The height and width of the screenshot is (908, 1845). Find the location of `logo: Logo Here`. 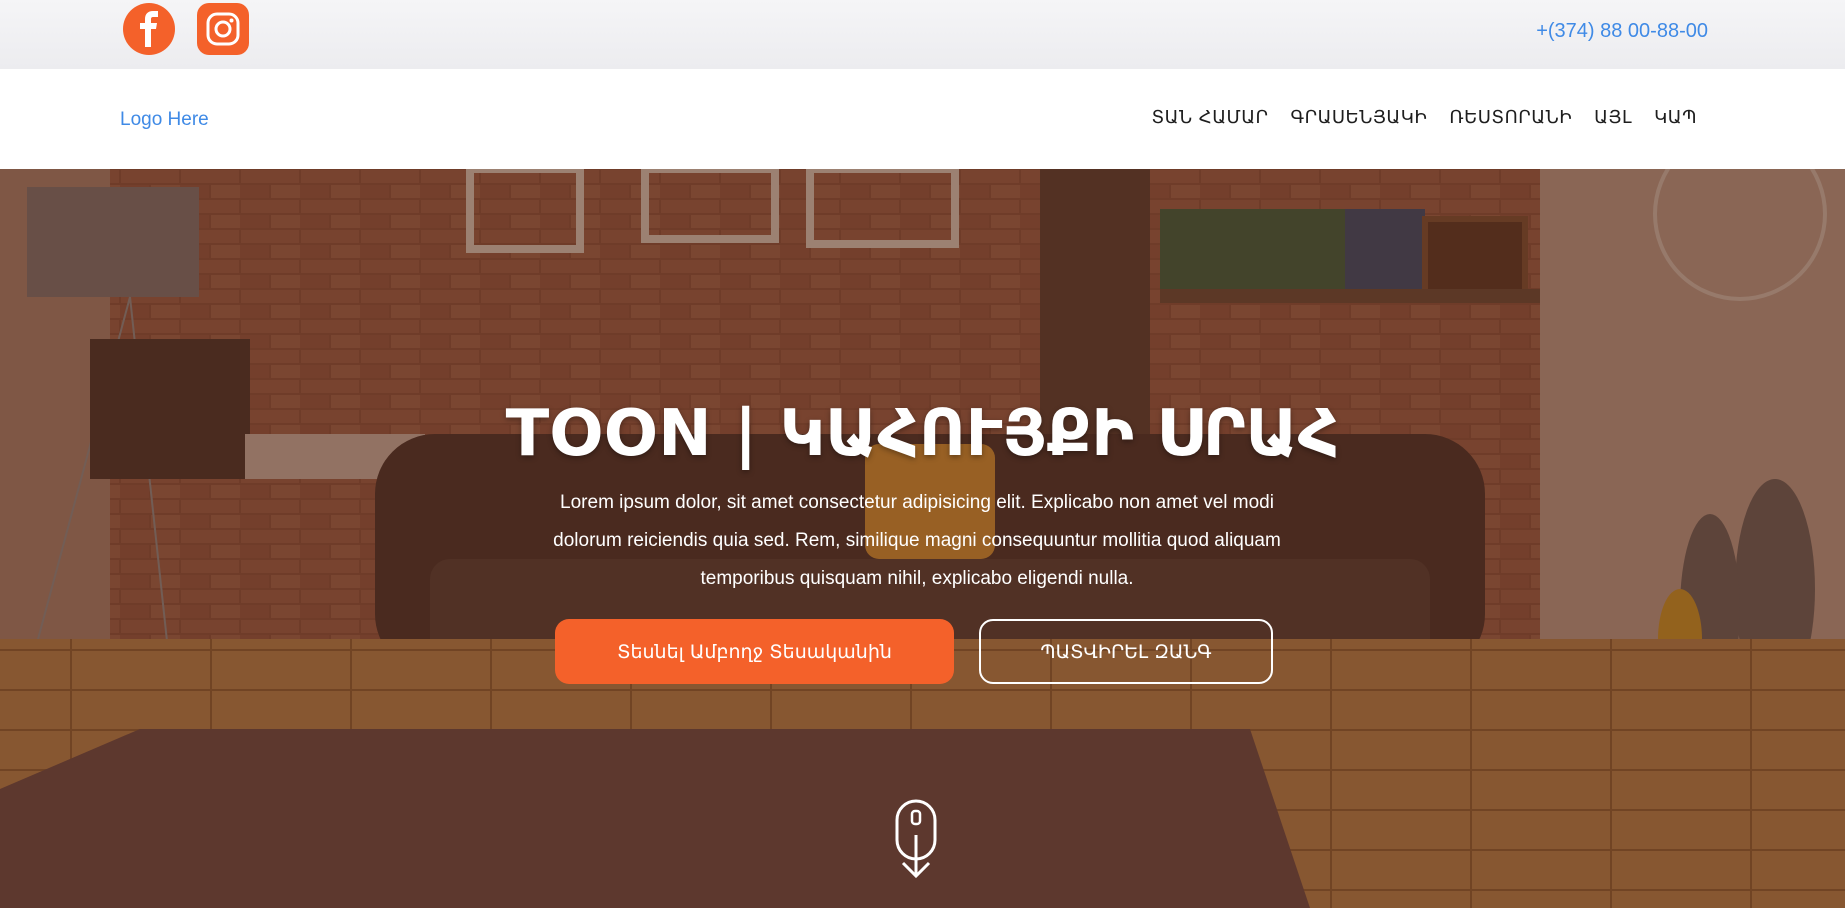

logo: Logo Here is located at coordinates (164, 120).